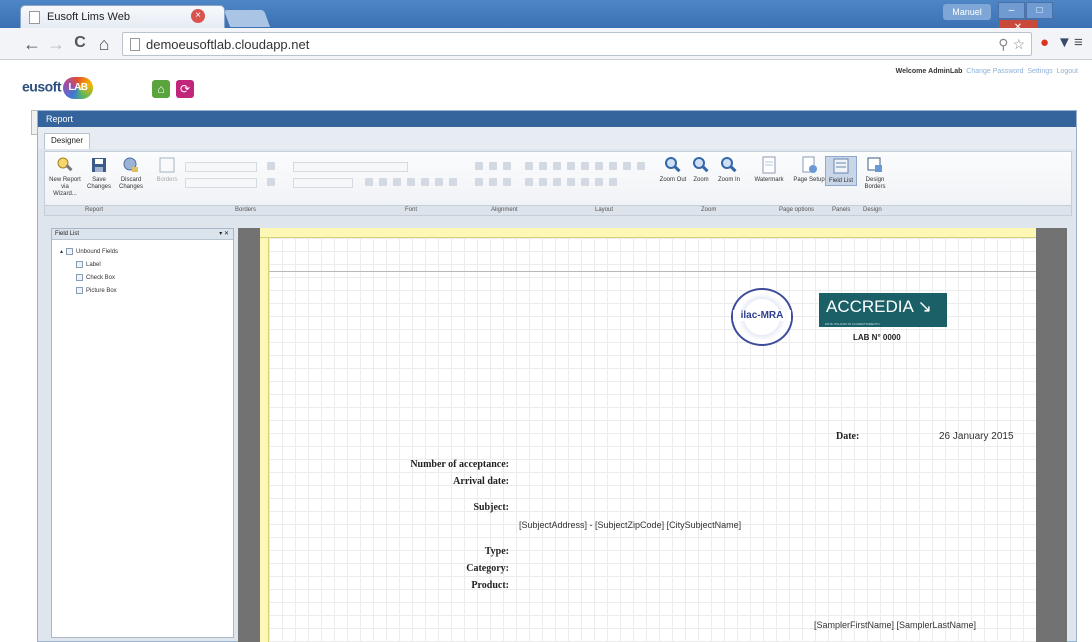 This screenshot has width=1092, height=642. I want to click on expand-icon: ▴, so click(61, 251).